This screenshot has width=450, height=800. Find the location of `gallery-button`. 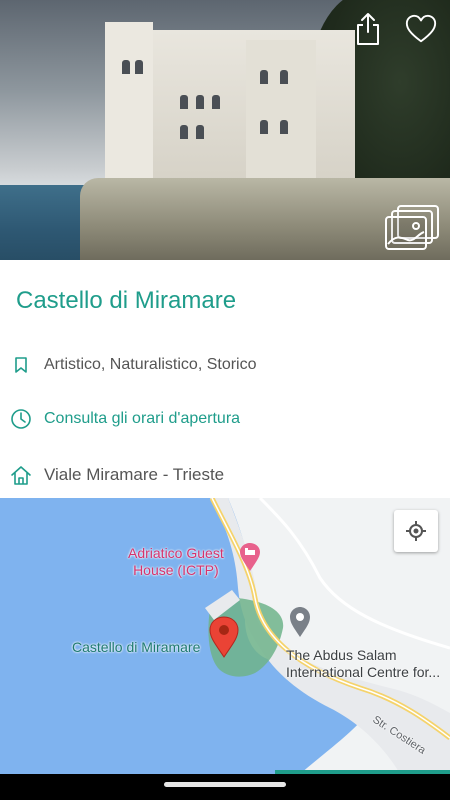

gallery-button is located at coordinates (412, 228).